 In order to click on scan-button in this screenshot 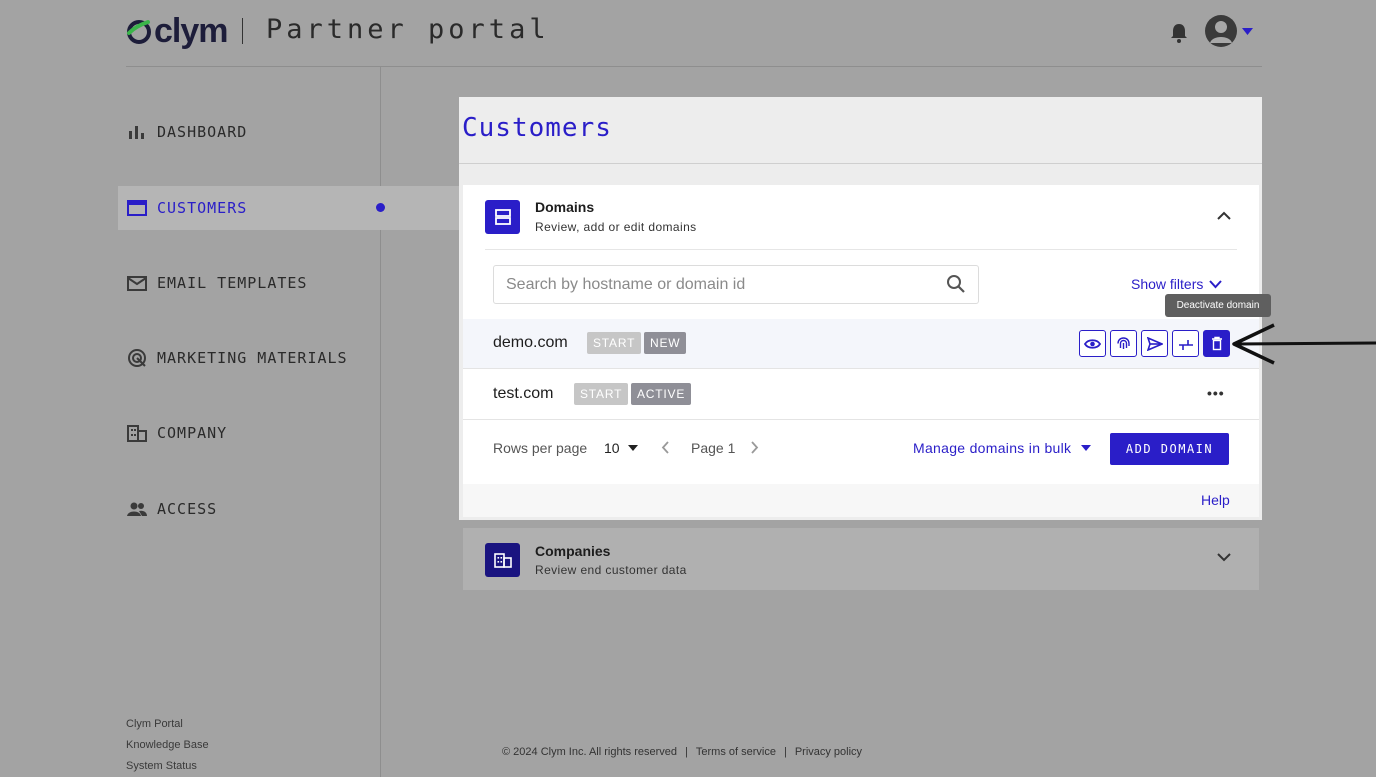, I will do `click(1123, 343)`.